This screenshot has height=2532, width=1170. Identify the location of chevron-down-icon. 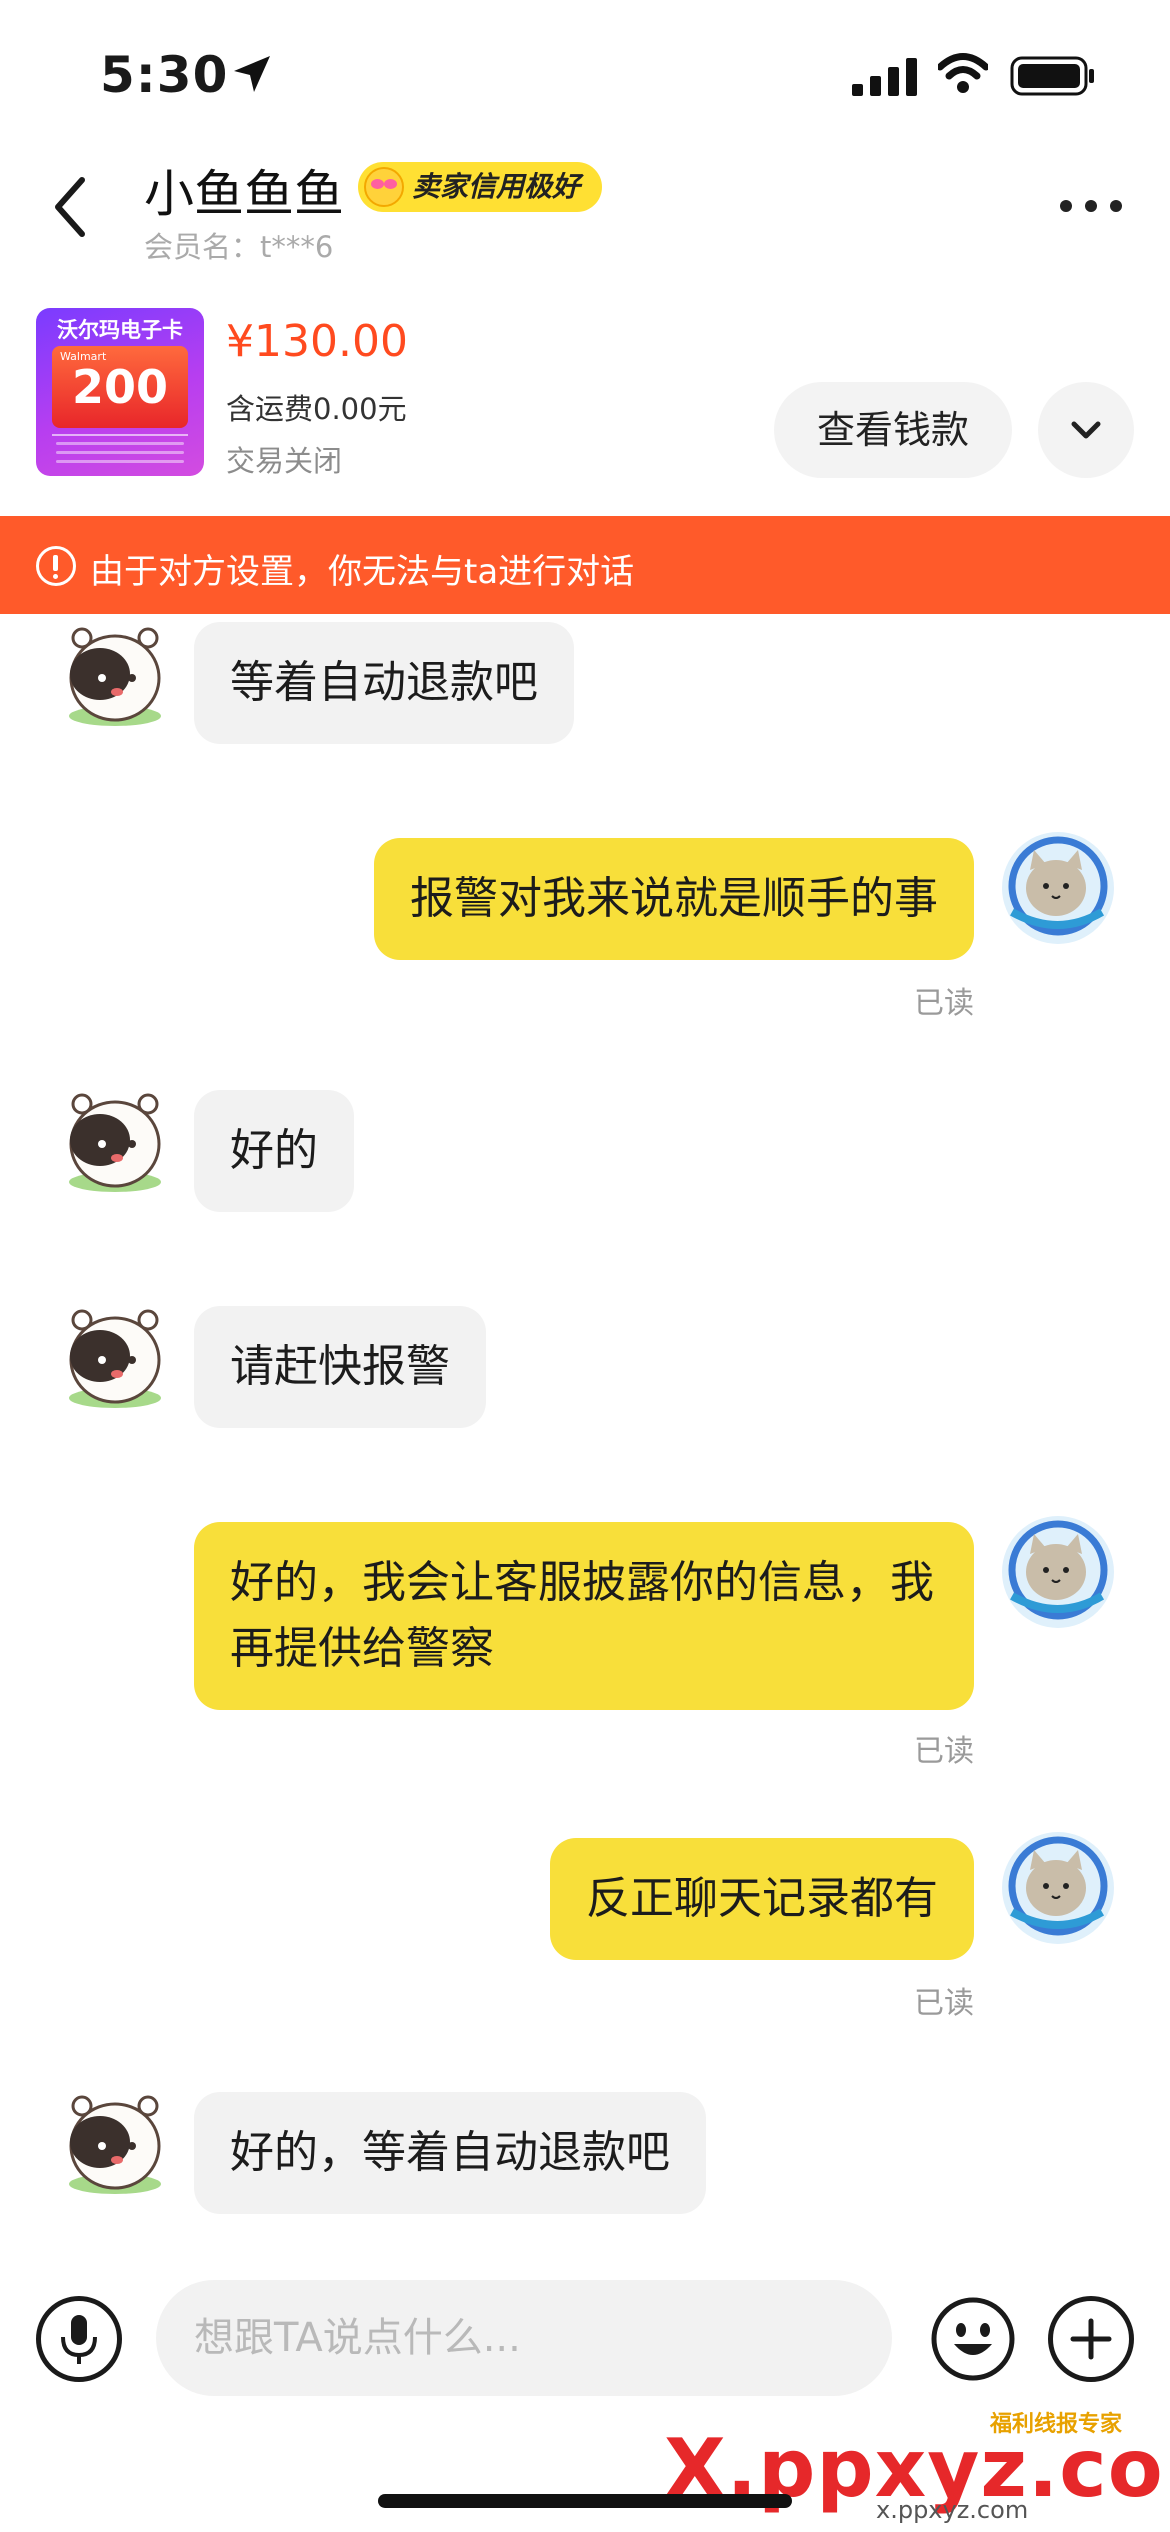
(1086, 430).